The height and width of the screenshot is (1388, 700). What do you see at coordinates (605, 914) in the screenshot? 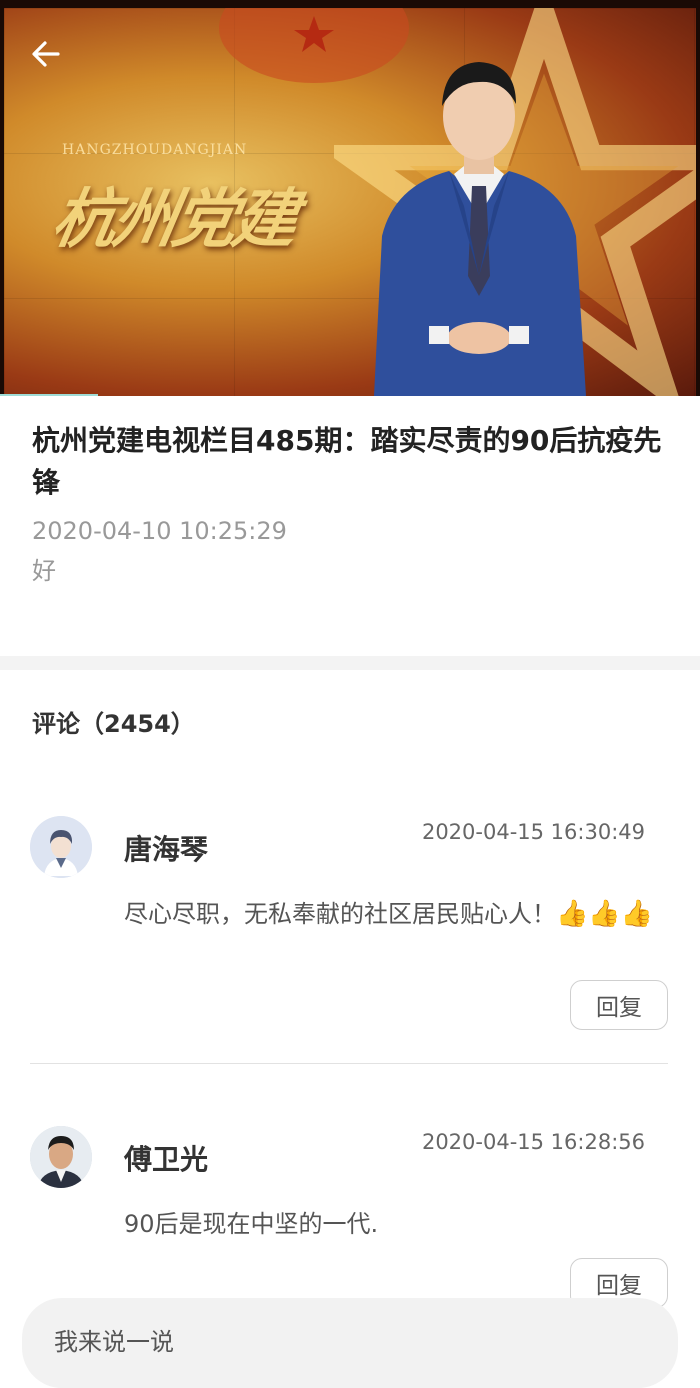
I see `thumbs-up-icon: 👍👍👍` at bounding box center [605, 914].